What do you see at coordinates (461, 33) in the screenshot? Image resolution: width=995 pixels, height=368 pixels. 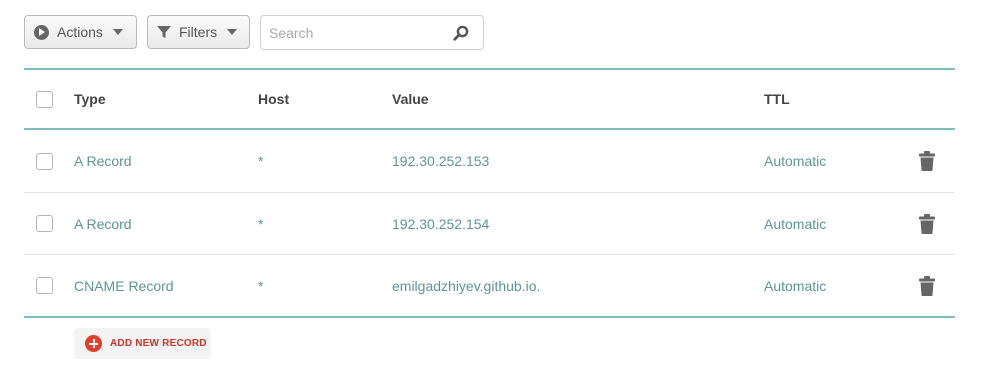 I see `search-icon` at bounding box center [461, 33].